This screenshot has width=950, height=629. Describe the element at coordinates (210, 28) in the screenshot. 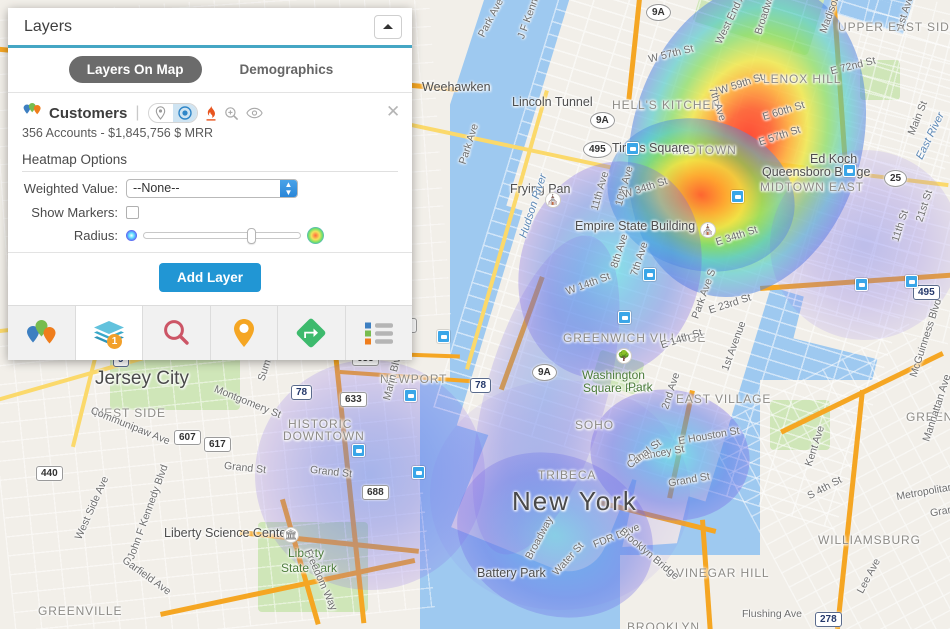

I see `panel-header: Layers` at that location.